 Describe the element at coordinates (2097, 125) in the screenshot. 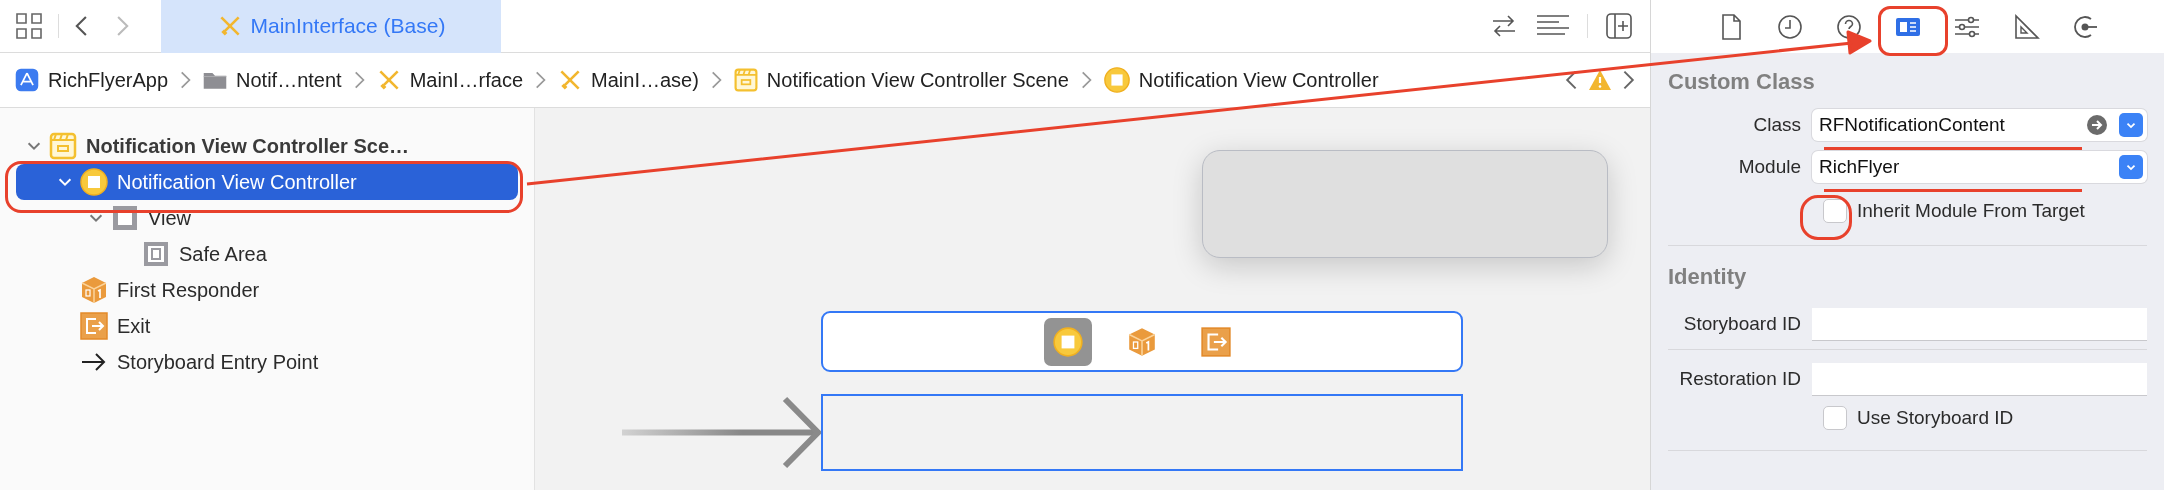

I see `arrow-circle-icon` at that location.